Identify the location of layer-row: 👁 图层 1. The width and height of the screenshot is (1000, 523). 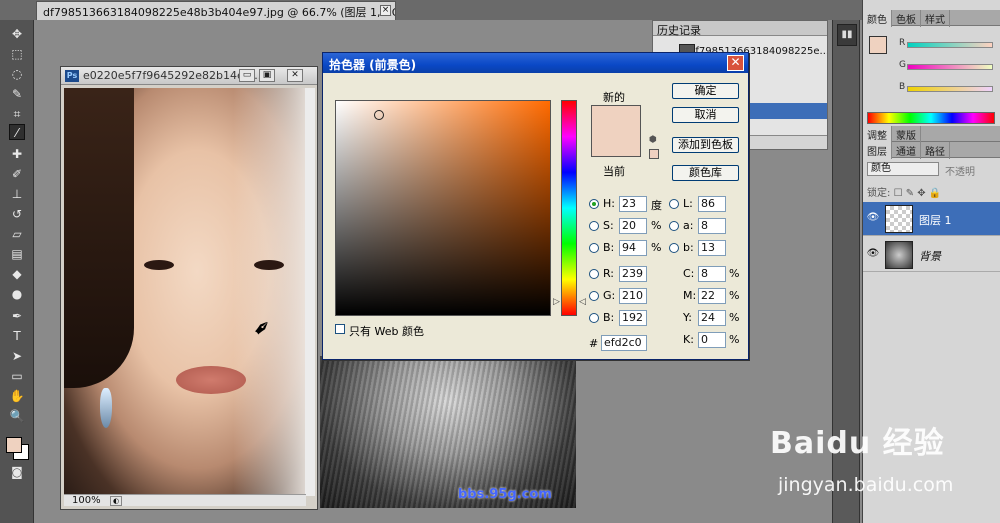
(931, 219).